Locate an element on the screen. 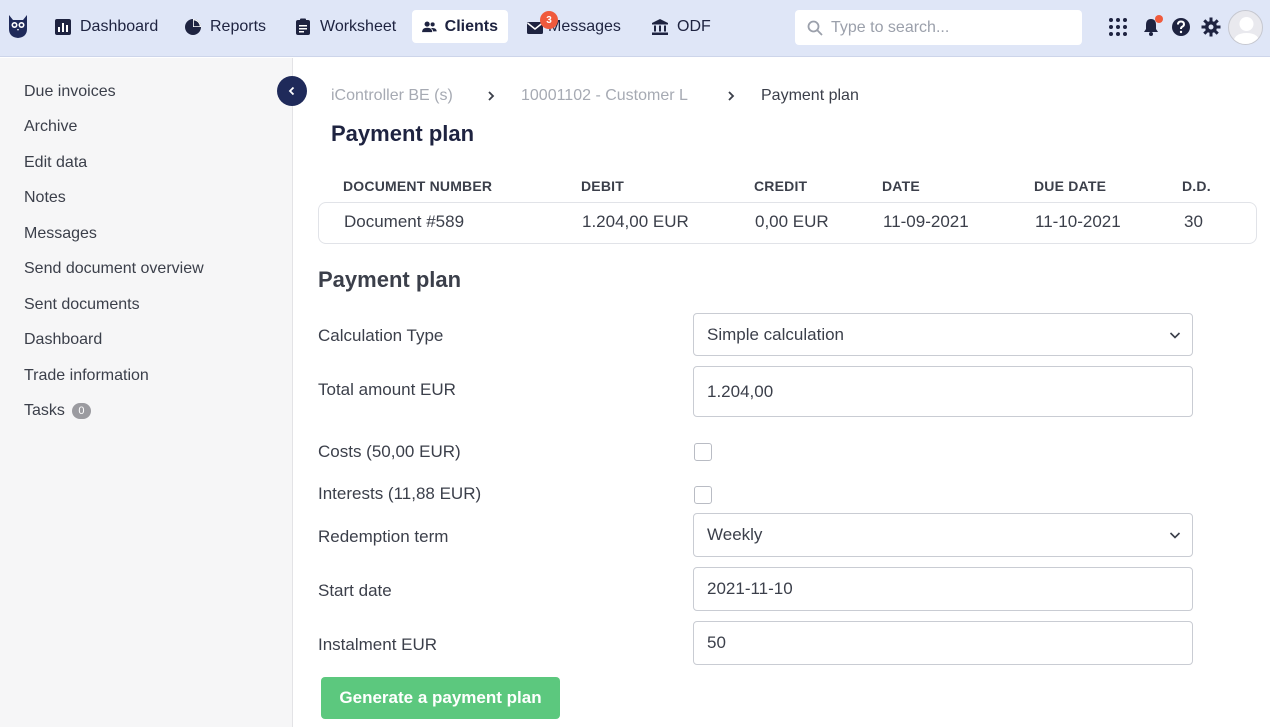 This screenshot has width=1270, height=727. sidebar-item-trade-information: Trade information is located at coordinates (86, 376).